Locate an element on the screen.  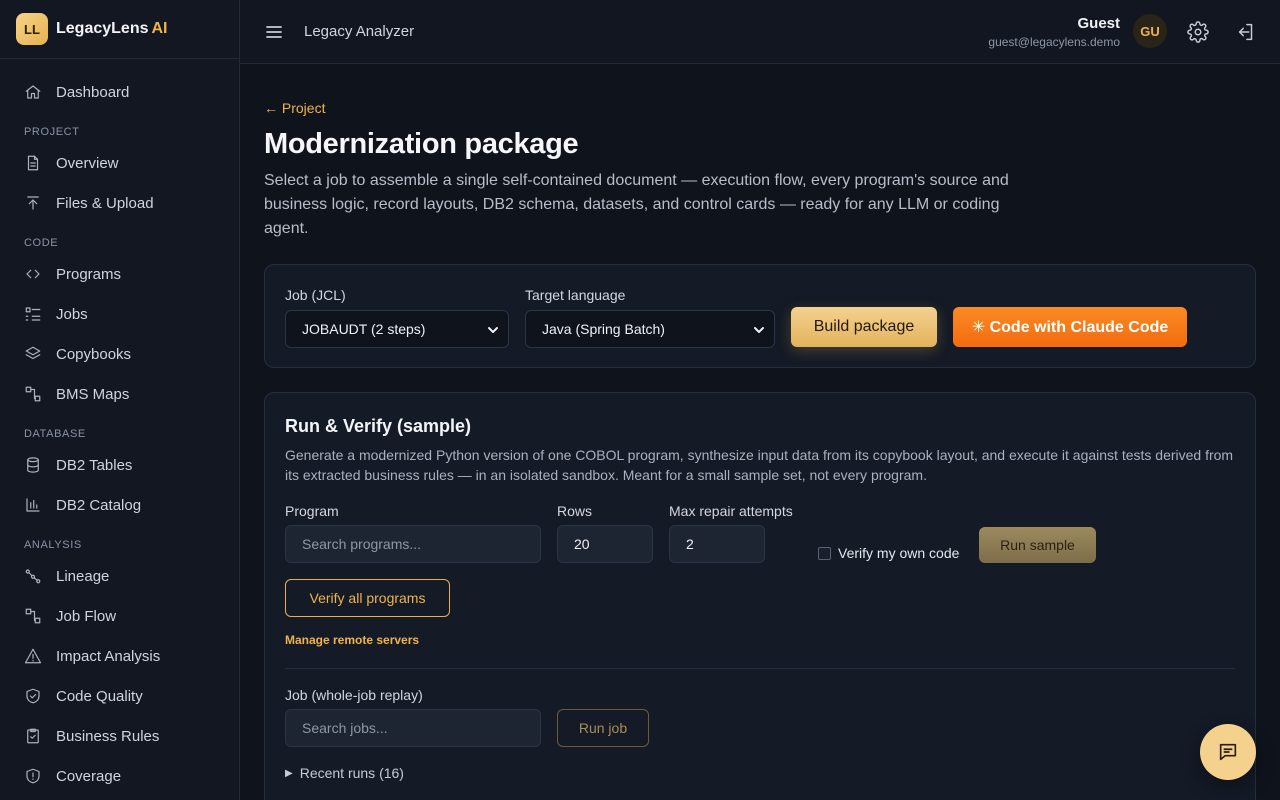
sidebar-item-label: Job Flow is located at coordinates (86, 616).